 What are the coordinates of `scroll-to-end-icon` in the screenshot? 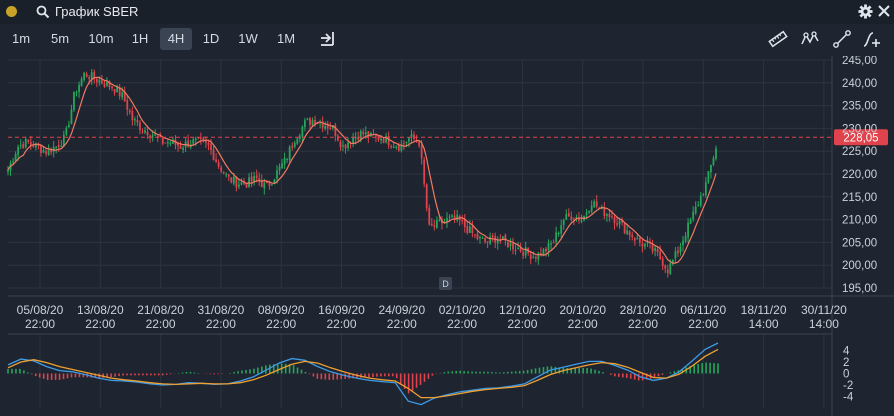 It's located at (328, 39).